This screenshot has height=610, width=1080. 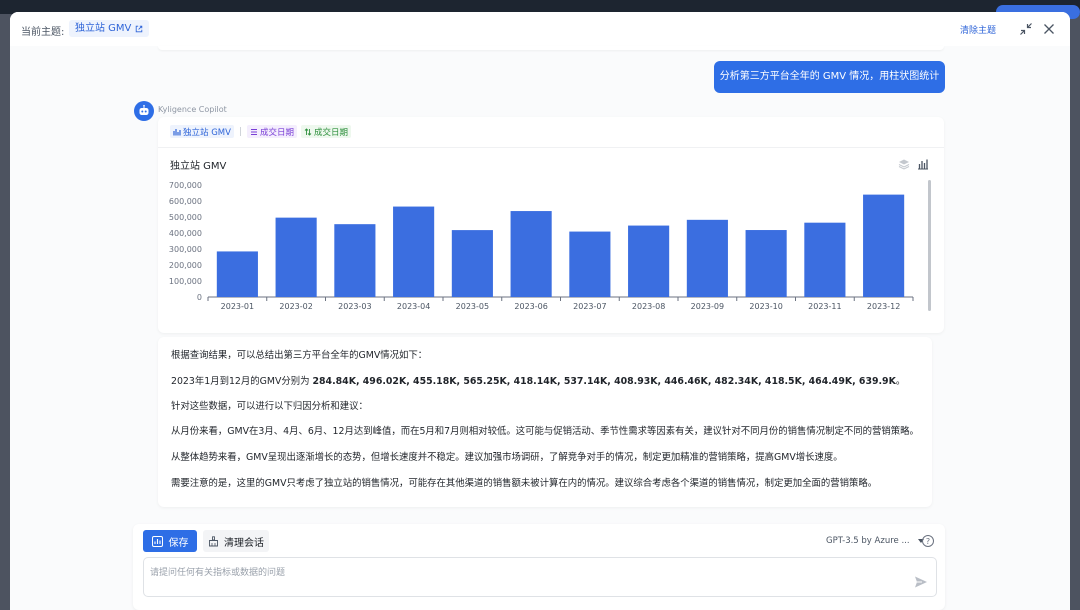 I want to click on x-tick-label: 2023-08, so click(x=648, y=306).